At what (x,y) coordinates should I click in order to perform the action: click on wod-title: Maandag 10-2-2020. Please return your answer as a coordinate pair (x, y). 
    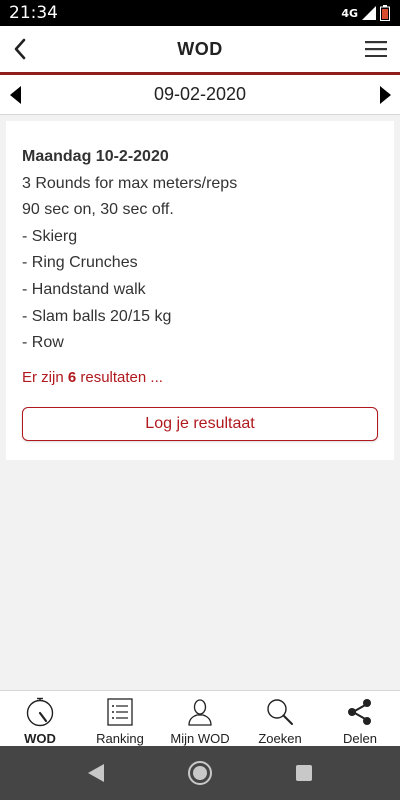
    Looking at the image, I should click on (95, 156).